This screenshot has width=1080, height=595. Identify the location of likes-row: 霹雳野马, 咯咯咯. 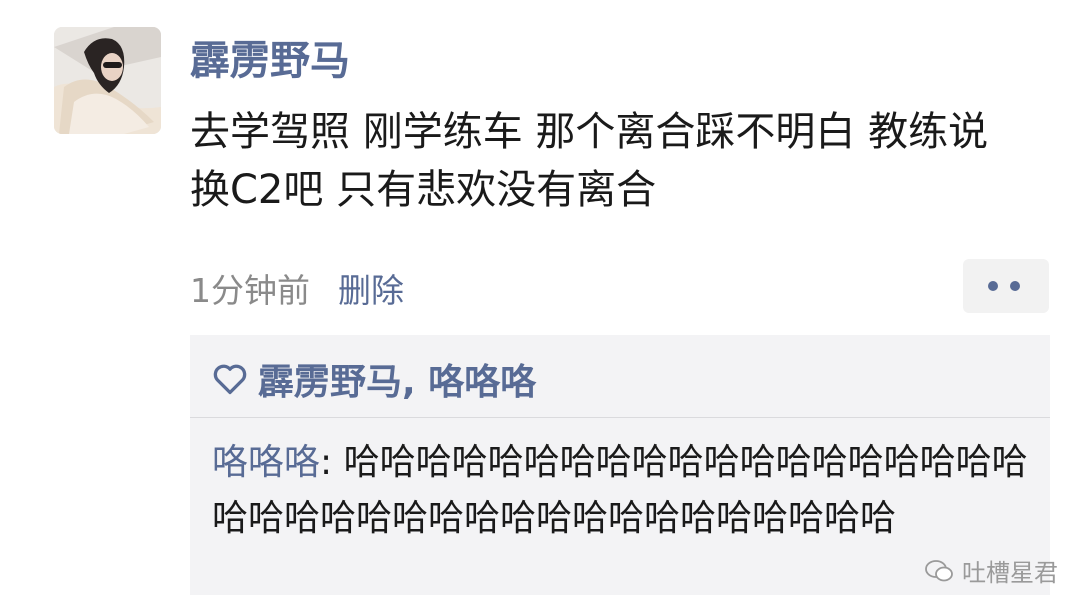
(374, 379).